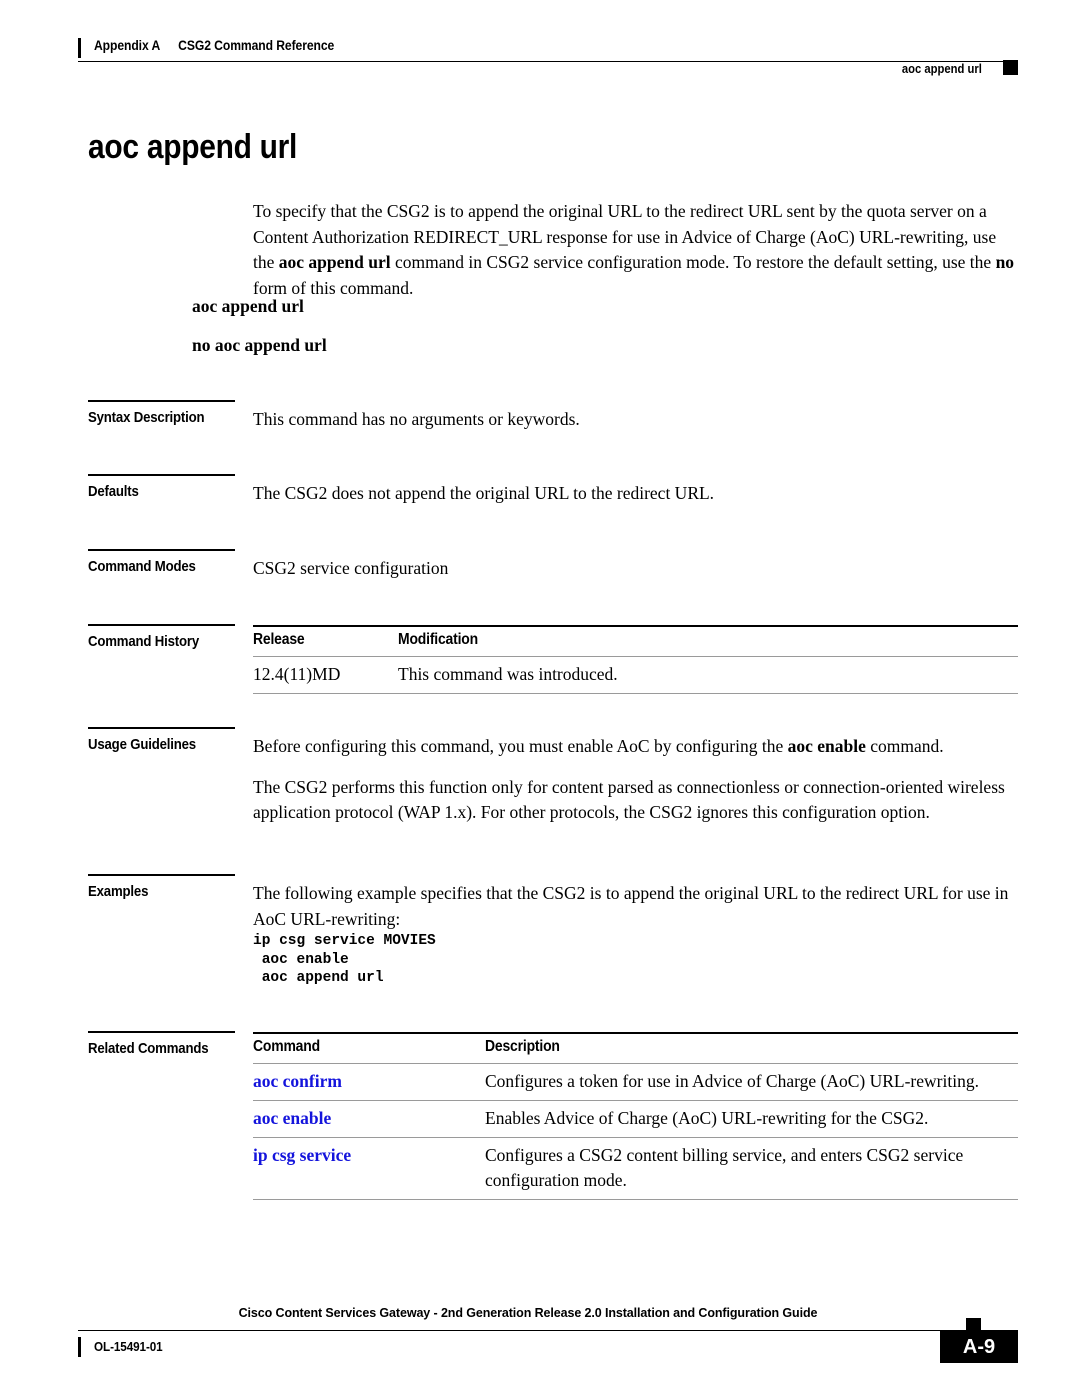 This screenshot has height=1397, width=1080. I want to click on related-command-cell: aoc enable, so click(369, 1119).